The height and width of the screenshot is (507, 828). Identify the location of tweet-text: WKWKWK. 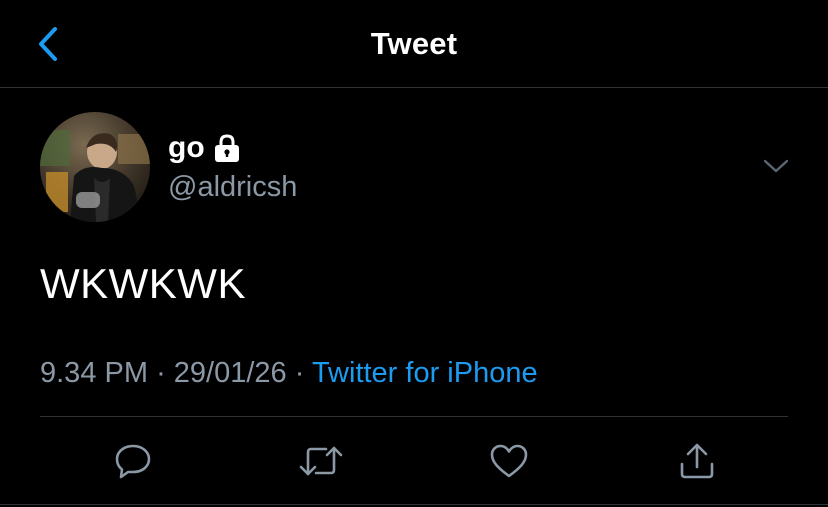
(143, 283).